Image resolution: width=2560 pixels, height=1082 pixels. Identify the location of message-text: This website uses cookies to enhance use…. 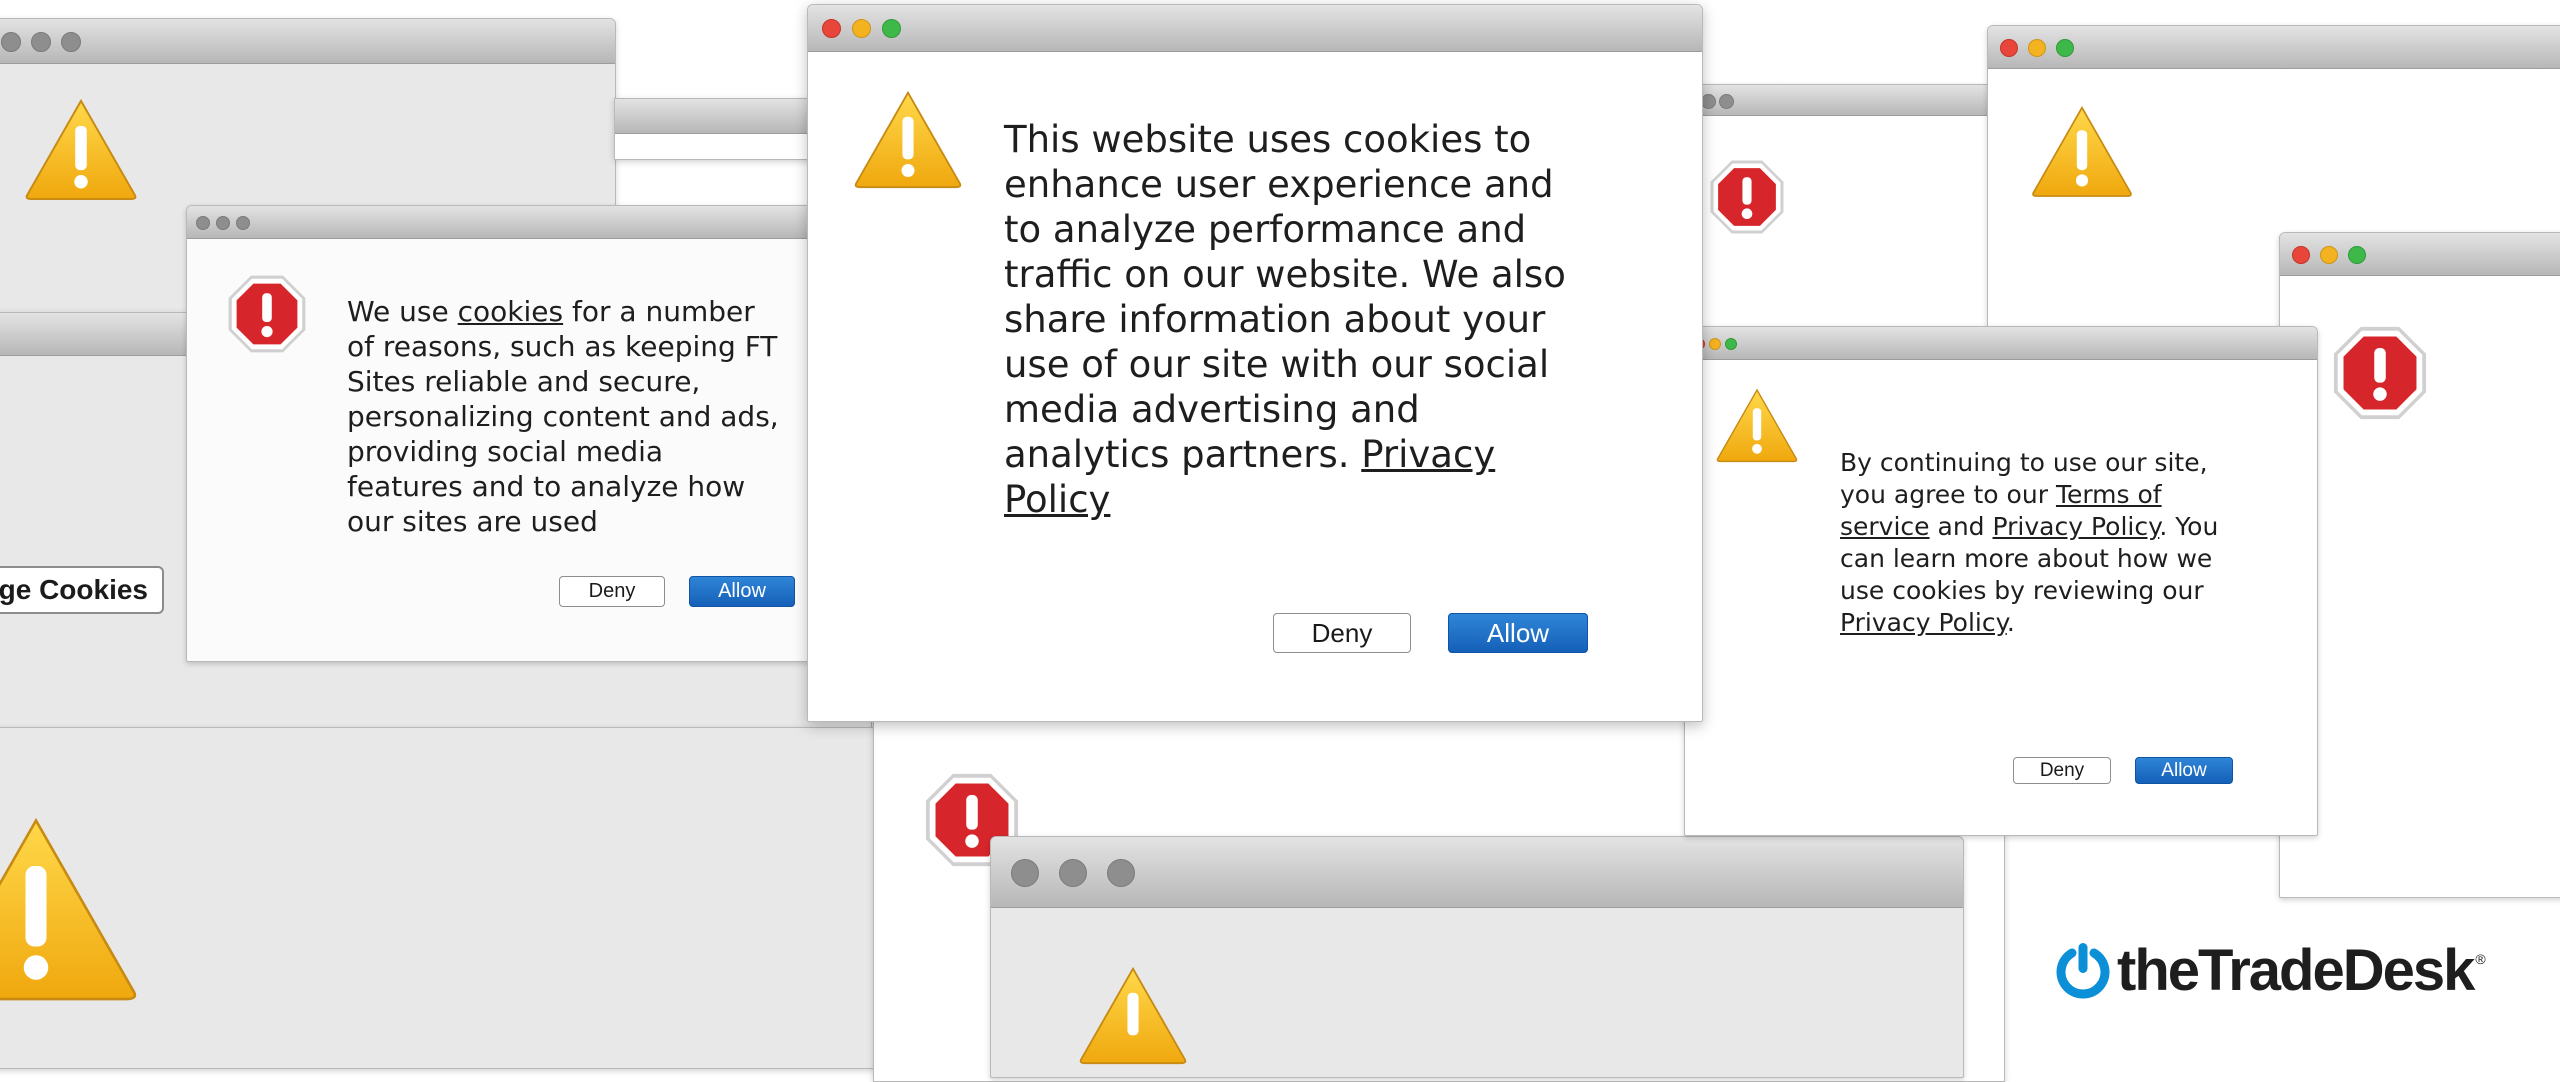
(1285, 297).